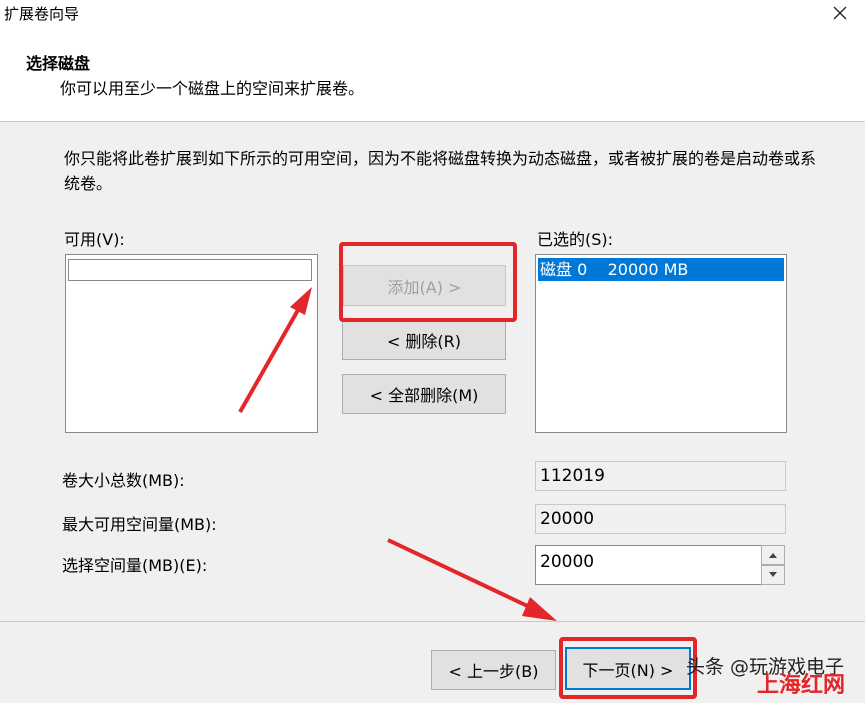  Describe the element at coordinates (801, 685) in the screenshot. I see `watermark-site: 上海红网` at that location.